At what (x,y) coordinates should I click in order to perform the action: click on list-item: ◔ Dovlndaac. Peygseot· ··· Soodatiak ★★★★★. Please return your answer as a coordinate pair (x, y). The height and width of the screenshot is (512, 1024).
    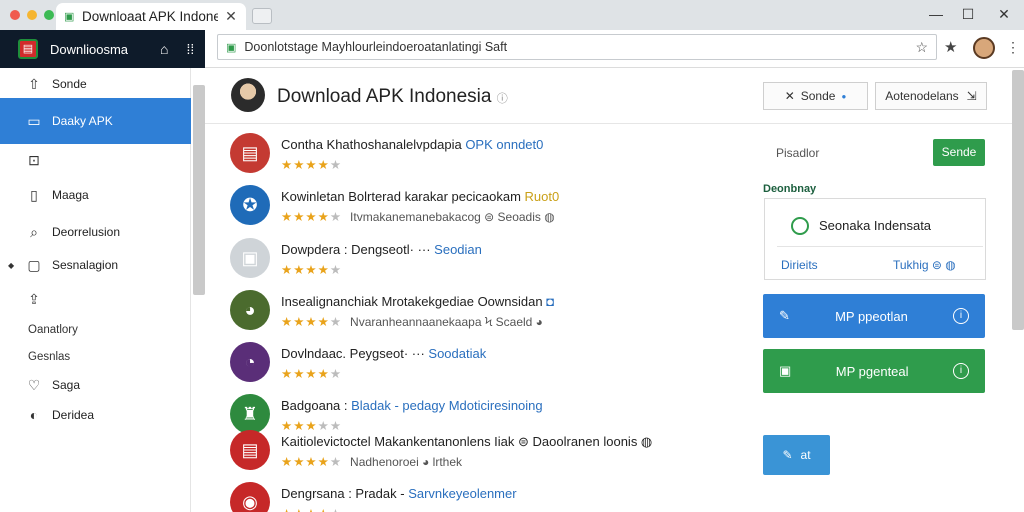
    Looking at the image, I should click on (477, 367).